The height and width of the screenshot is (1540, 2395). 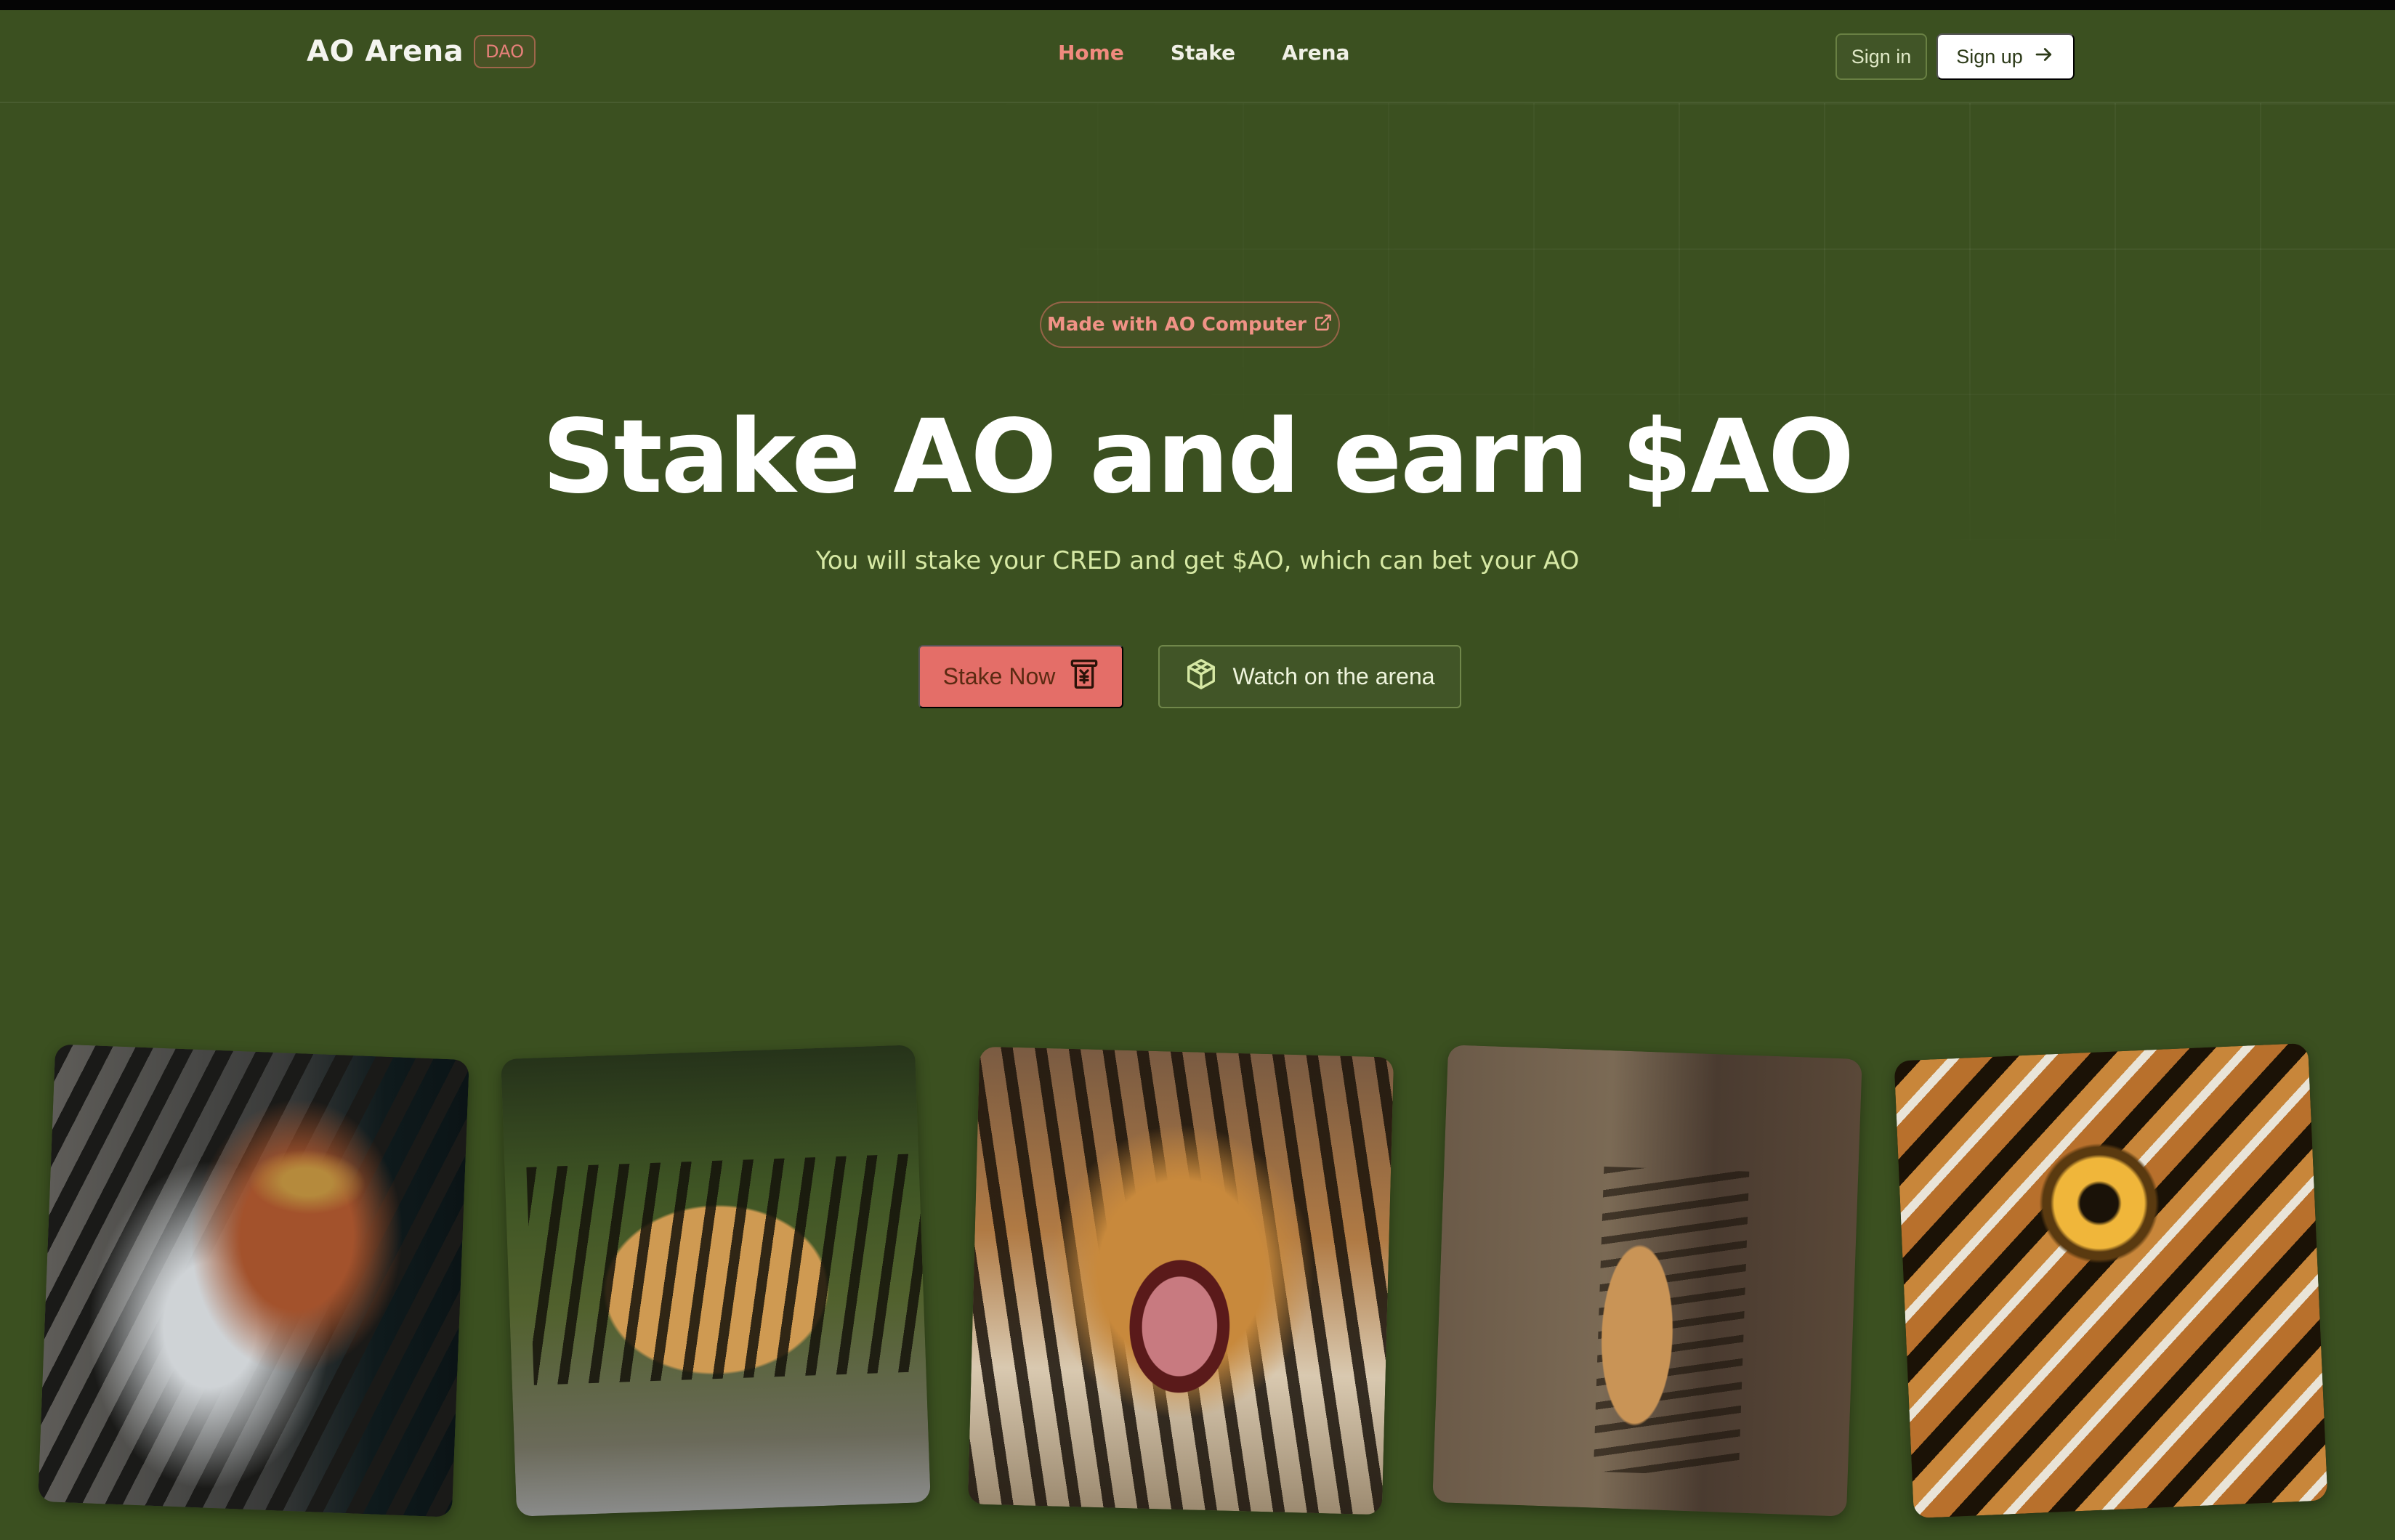 I want to click on watch-arena-label: Watch on the arena, so click(x=1333, y=676).